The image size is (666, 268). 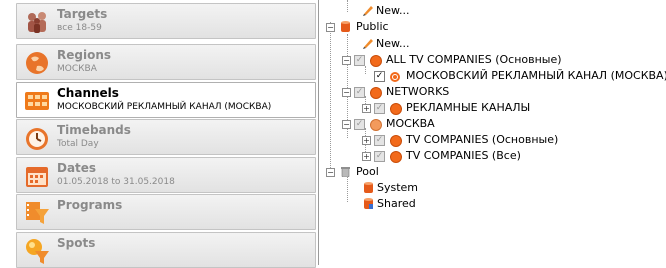 I want to click on clock-icon, so click(x=37, y=139).